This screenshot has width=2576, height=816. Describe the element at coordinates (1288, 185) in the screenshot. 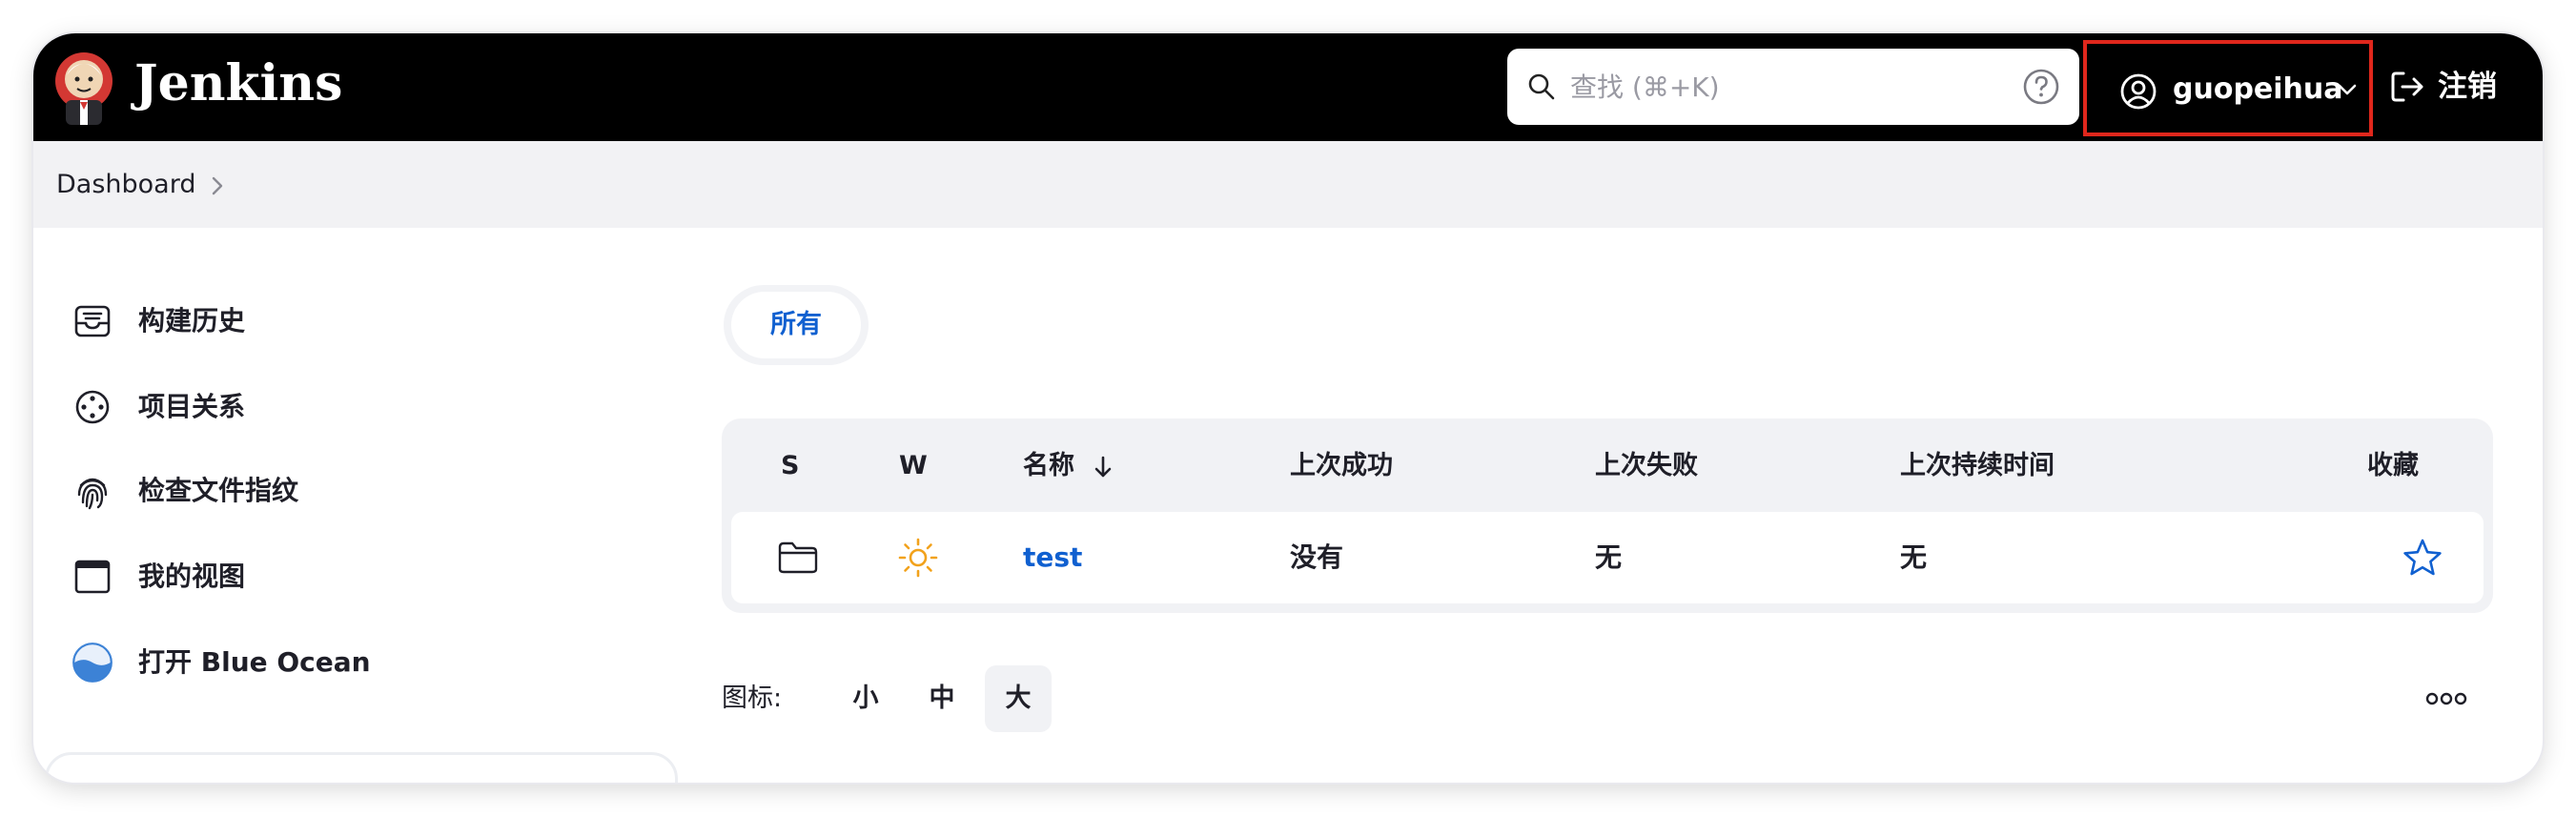

I see `breadcrumb: Dashboard` at that location.